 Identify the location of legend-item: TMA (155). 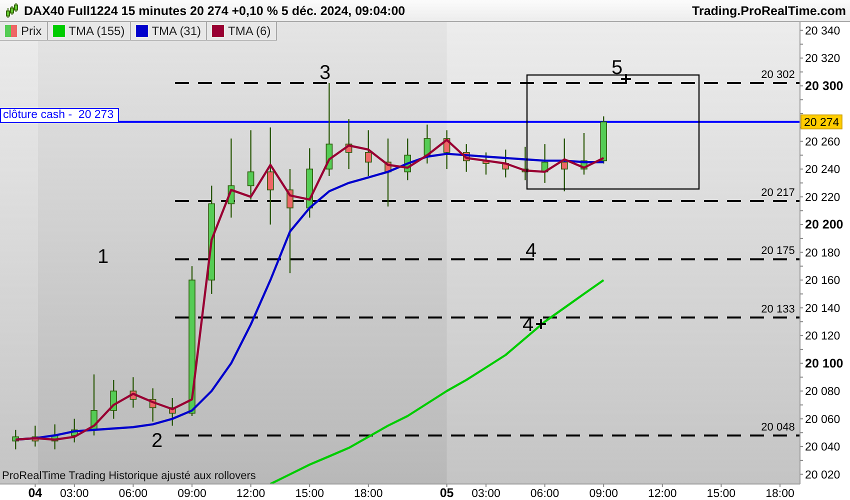
(89, 31).